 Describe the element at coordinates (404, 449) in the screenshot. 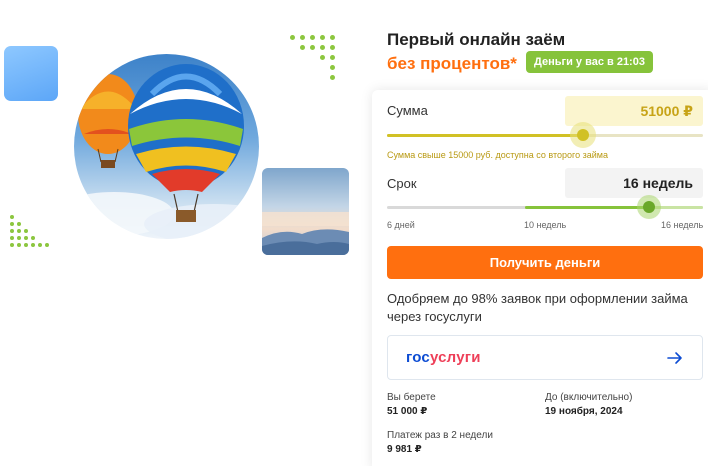

I see `payment-value: 9 981 ₽` at that location.